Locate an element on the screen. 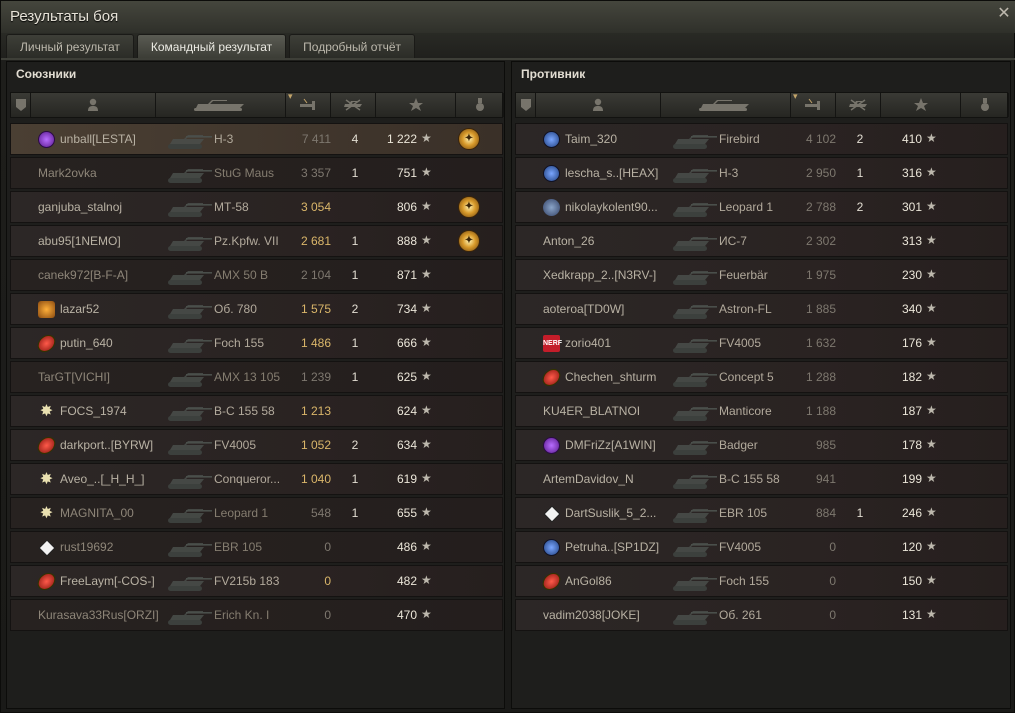 The height and width of the screenshot is (713, 1015). experience-value: 187 is located at coordinates (911, 411).